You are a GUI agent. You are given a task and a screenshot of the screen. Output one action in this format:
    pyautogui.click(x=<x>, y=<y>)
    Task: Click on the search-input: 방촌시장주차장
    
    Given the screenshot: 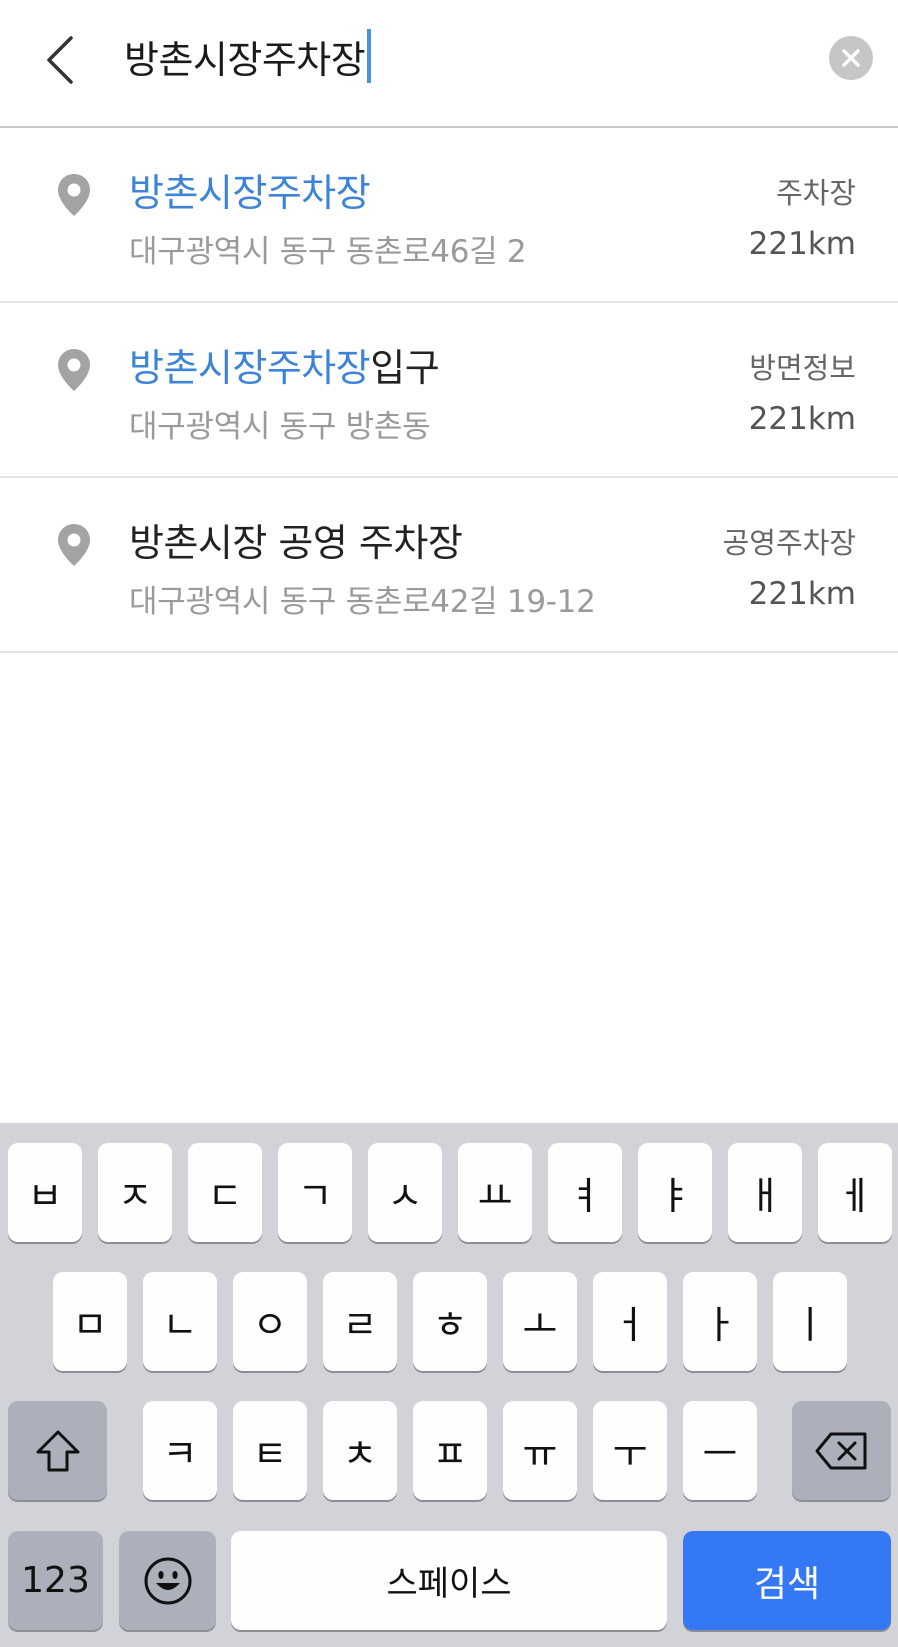 What is the action you would take?
    pyautogui.click(x=248, y=56)
    